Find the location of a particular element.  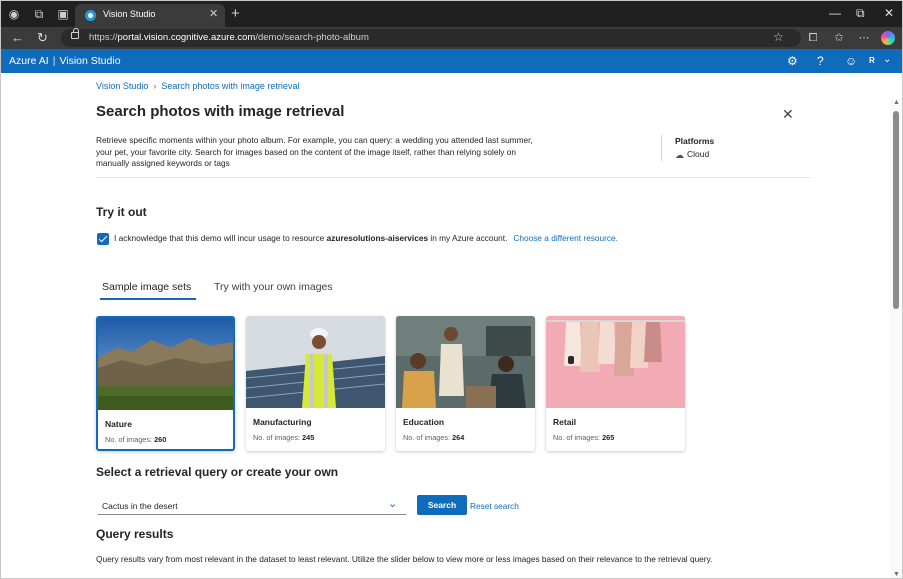

reset-search-link: Reset search is located at coordinates (494, 506).